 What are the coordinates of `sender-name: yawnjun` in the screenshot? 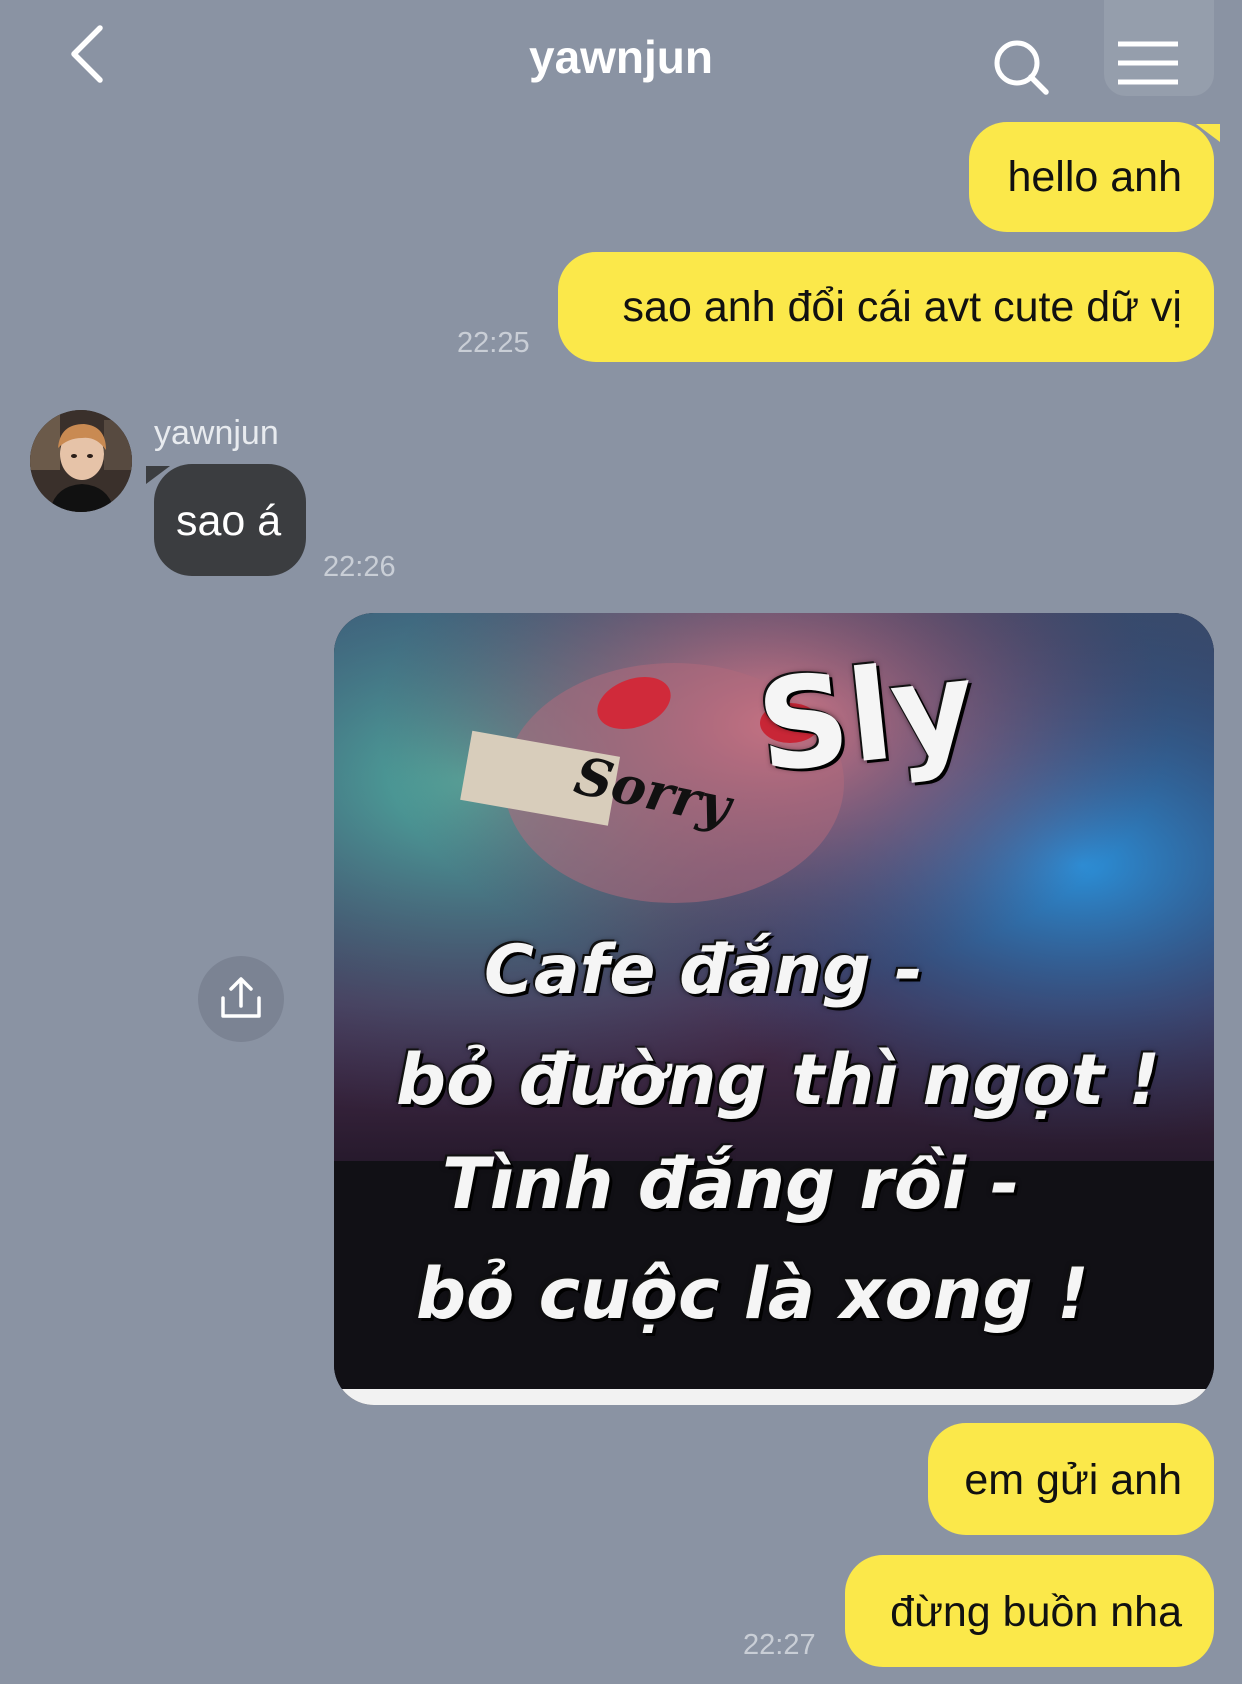 It's located at (216, 433).